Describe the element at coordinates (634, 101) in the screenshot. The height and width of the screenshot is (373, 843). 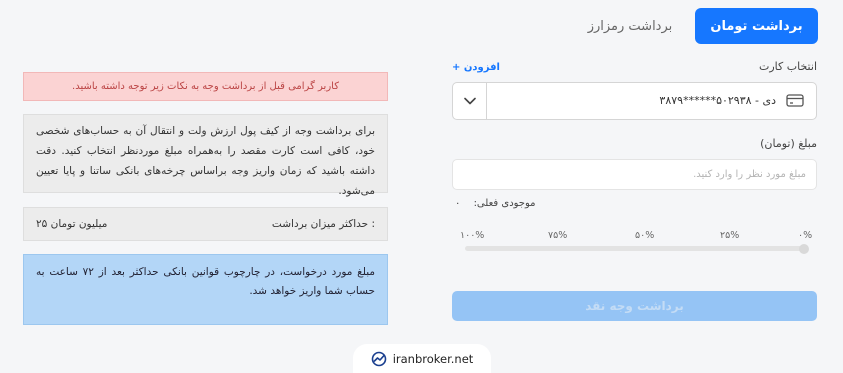
I see `card-select: دی - ۵۰۲۹۳۸******۳۸۷۹` at that location.